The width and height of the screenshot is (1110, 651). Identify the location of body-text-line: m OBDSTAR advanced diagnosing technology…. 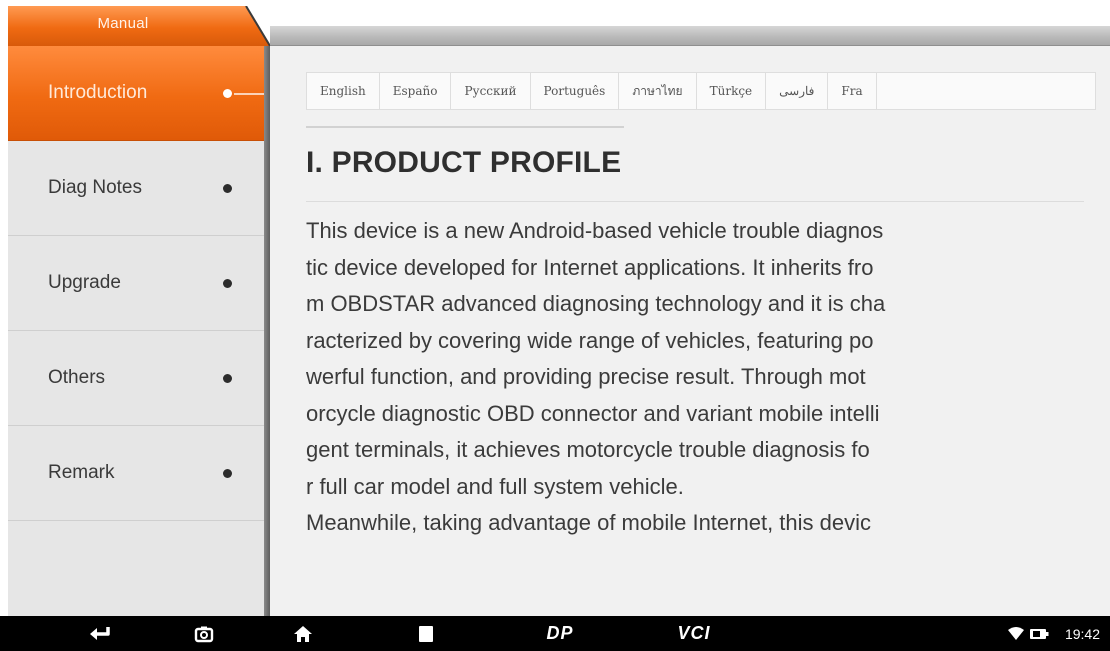
(596, 303).